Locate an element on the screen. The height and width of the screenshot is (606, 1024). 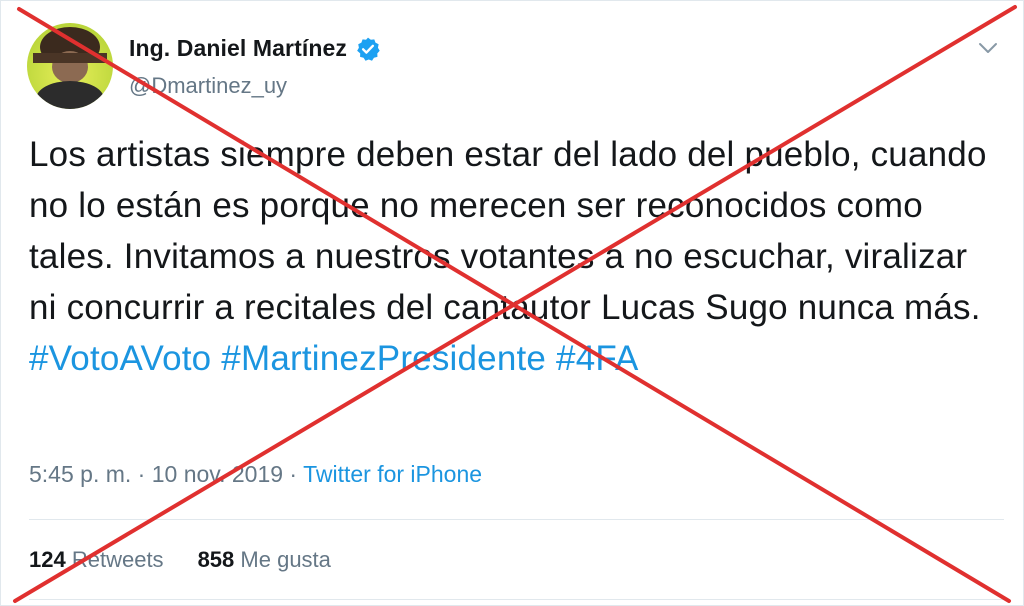
tweet-date: 10 nov. 2019 is located at coordinates (217, 474).